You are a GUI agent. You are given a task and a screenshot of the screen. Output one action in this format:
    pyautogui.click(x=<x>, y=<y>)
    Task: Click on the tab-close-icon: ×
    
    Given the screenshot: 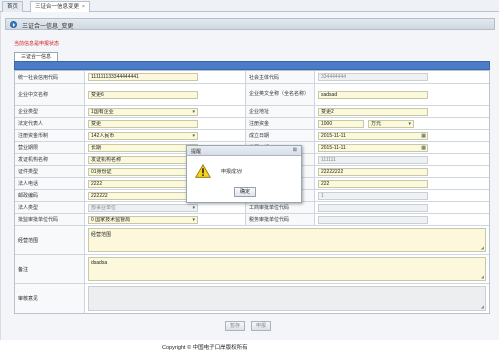 What is the action you would take?
    pyautogui.click(x=83, y=7)
    